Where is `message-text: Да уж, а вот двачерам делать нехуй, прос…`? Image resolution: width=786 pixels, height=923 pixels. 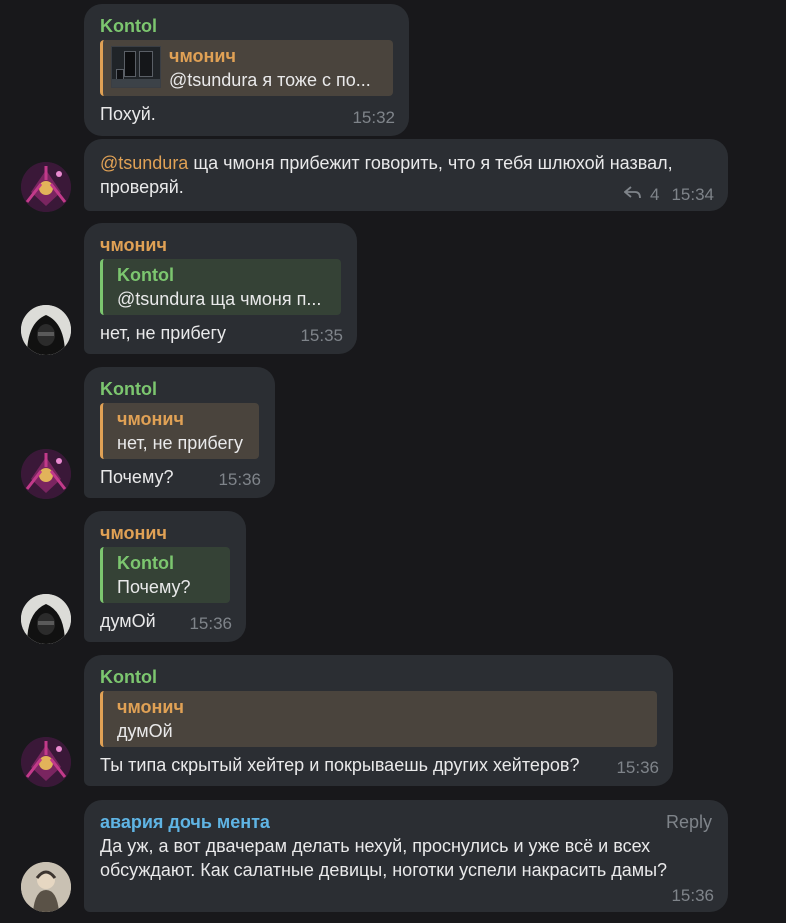 message-text: Да уж, а вот двачерам делать нехуй, прос… is located at coordinates (384, 858).